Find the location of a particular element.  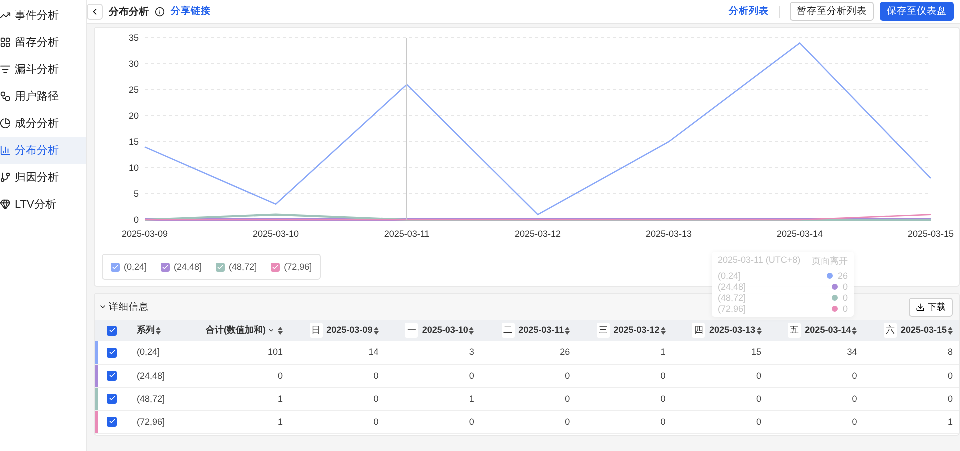

series-cell: (0,24] is located at coordinates (160, 352).